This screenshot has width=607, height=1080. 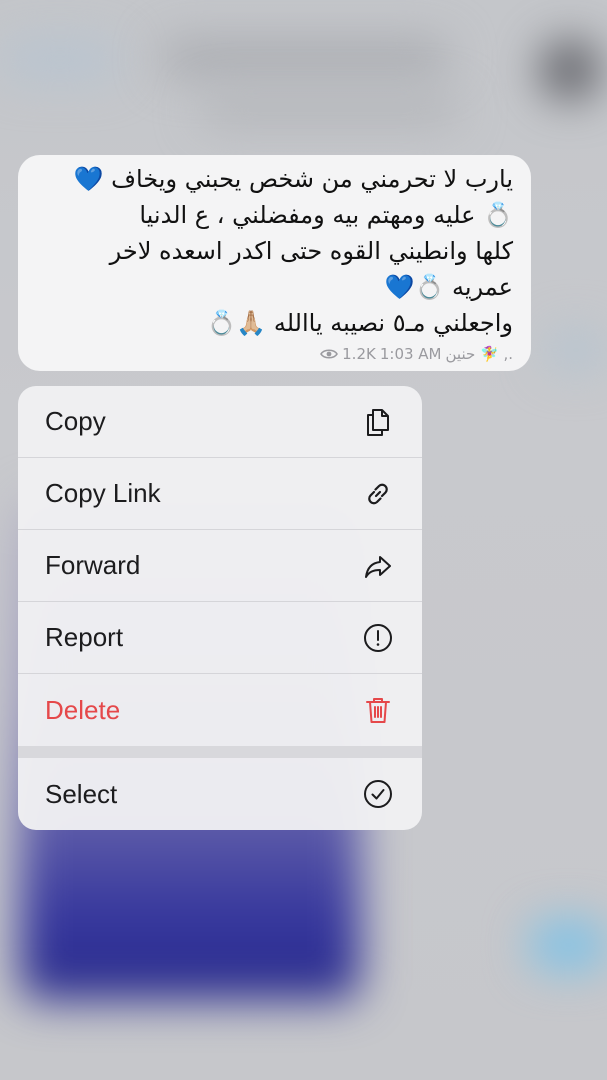 I want to click on blurred-bubble, so click(x=576, y=350).